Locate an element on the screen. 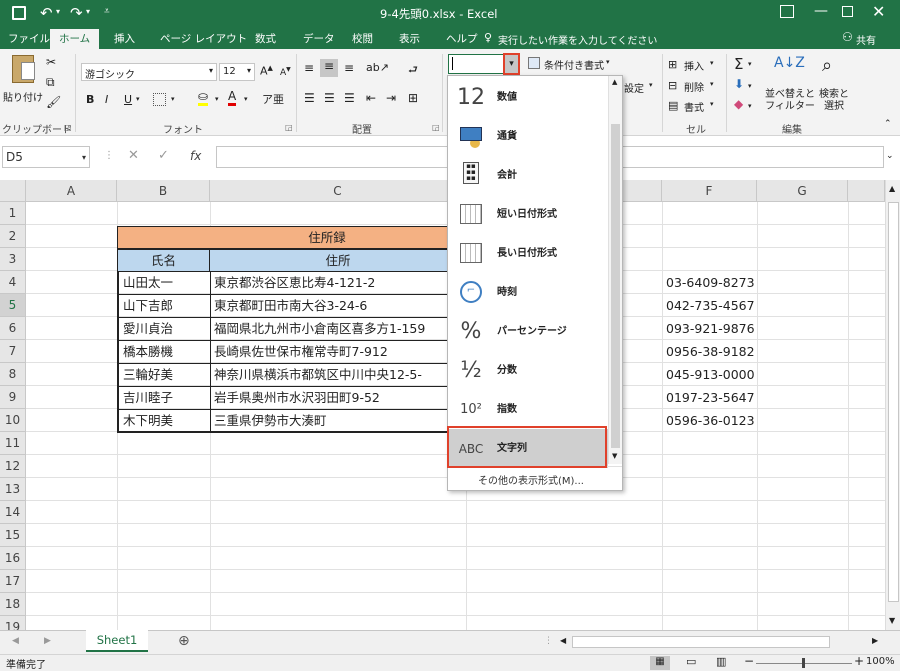 Image resolution: width=900 pixels, height=671 pixels. zoom-level: 100% is located at coordinates (880, 661).